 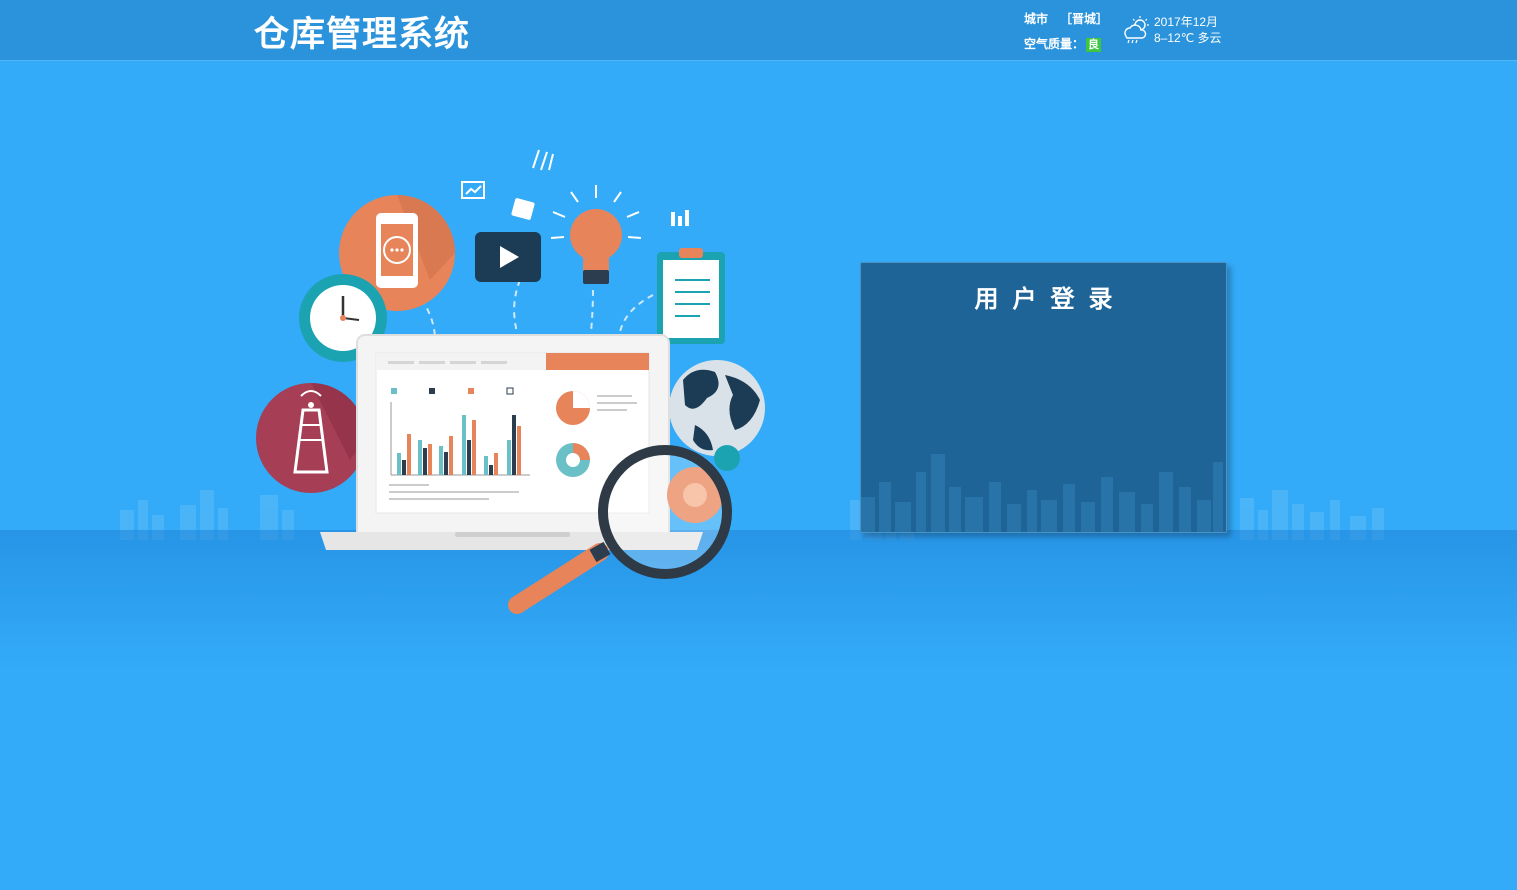 I want to click on air-quality-label: 空气质量：, so click(x=1054, y=44).